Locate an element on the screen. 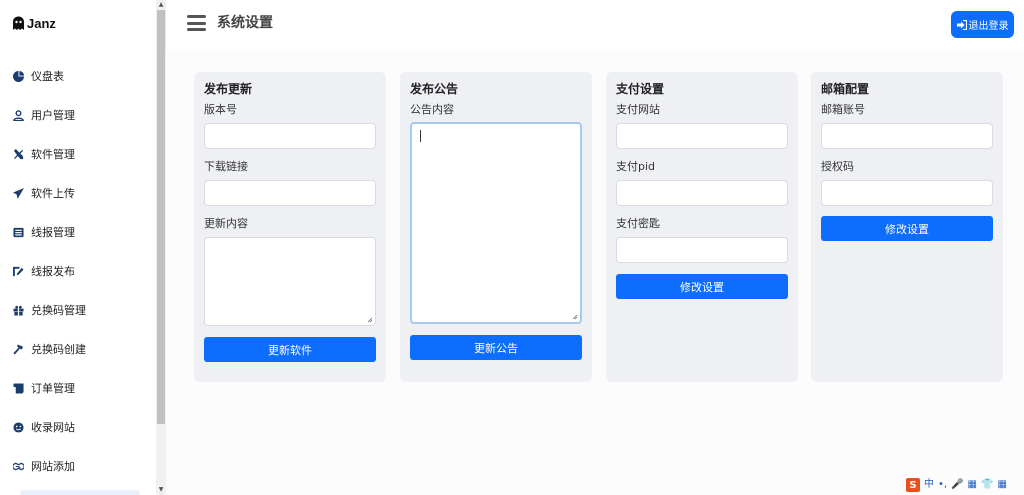 This screenshot has height=495, width=1024. mail-account-input is located at coordinates (907, 136).